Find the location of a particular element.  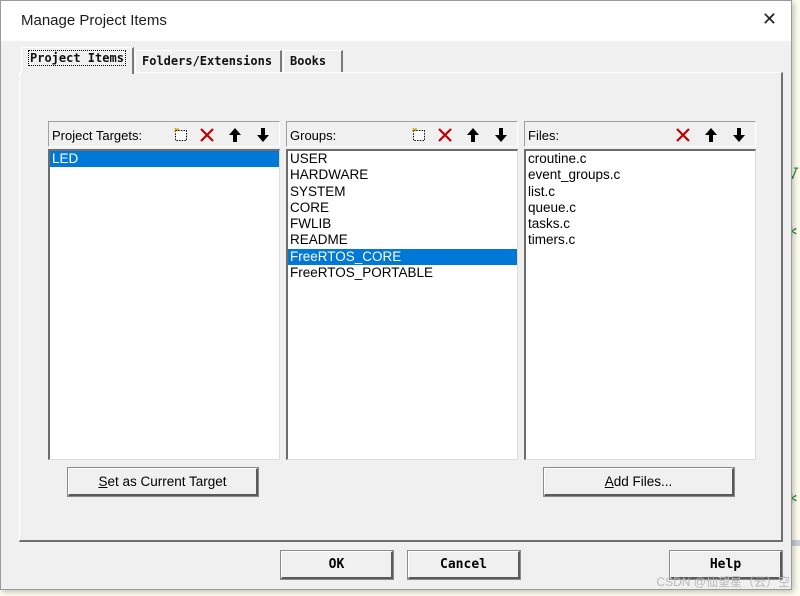

list-item-group: FreeRTOS_PORTABLE is located at coordinates (402, 273).